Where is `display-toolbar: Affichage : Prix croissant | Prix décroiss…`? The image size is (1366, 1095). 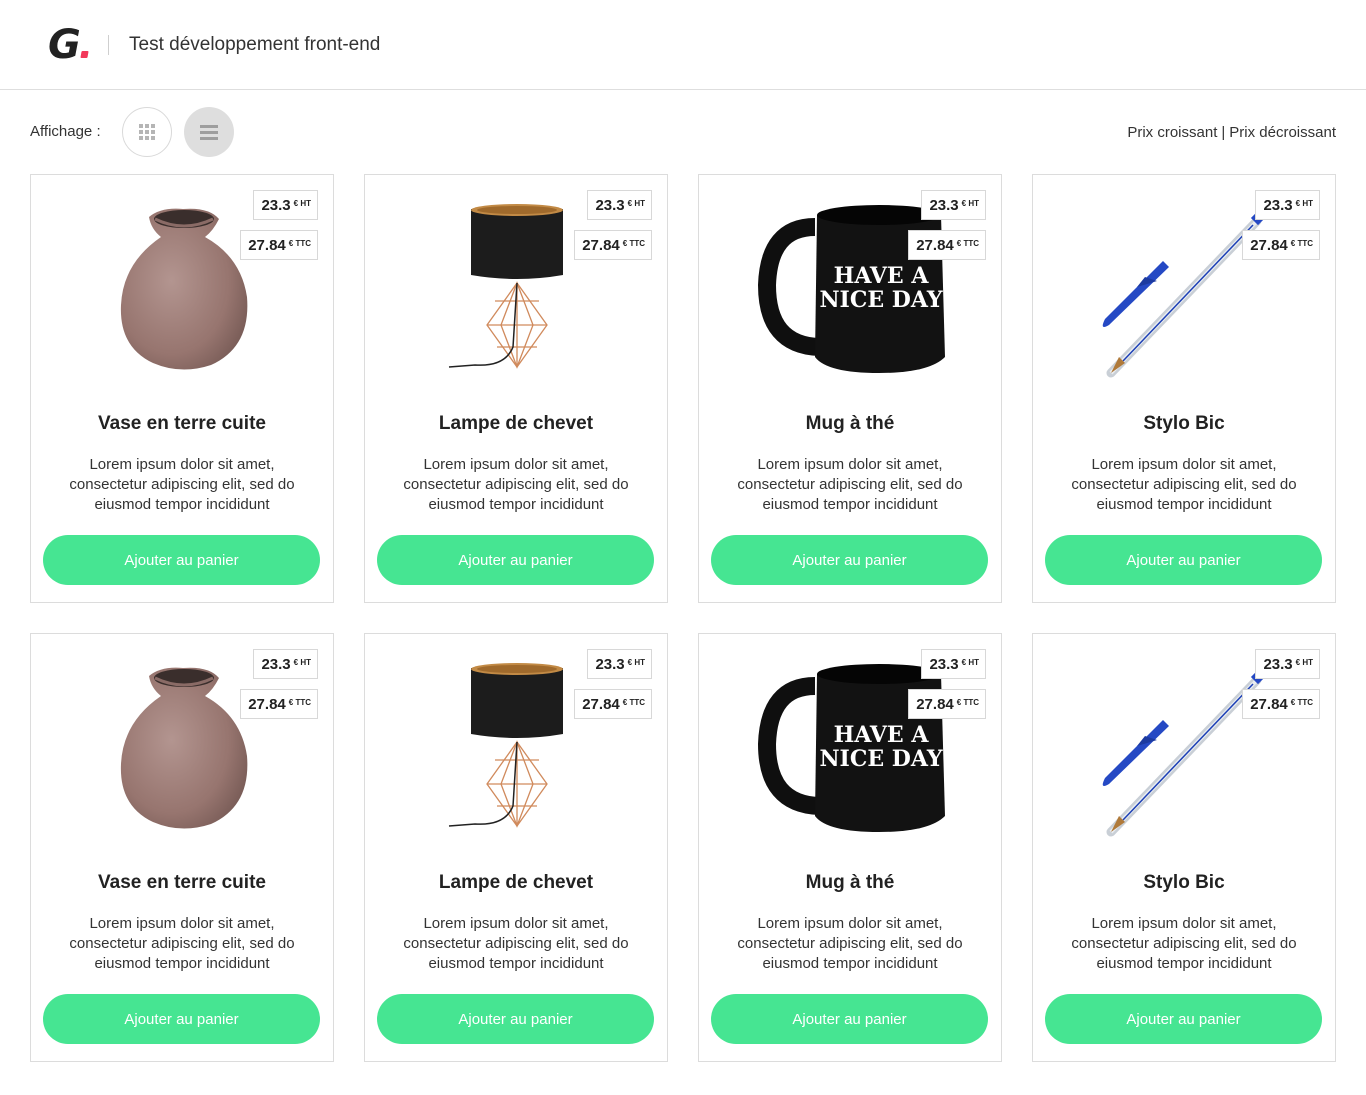
display-toolbar: Affichage : Prix croissant | Prix décroiss… is located at coordinates (683, 132).